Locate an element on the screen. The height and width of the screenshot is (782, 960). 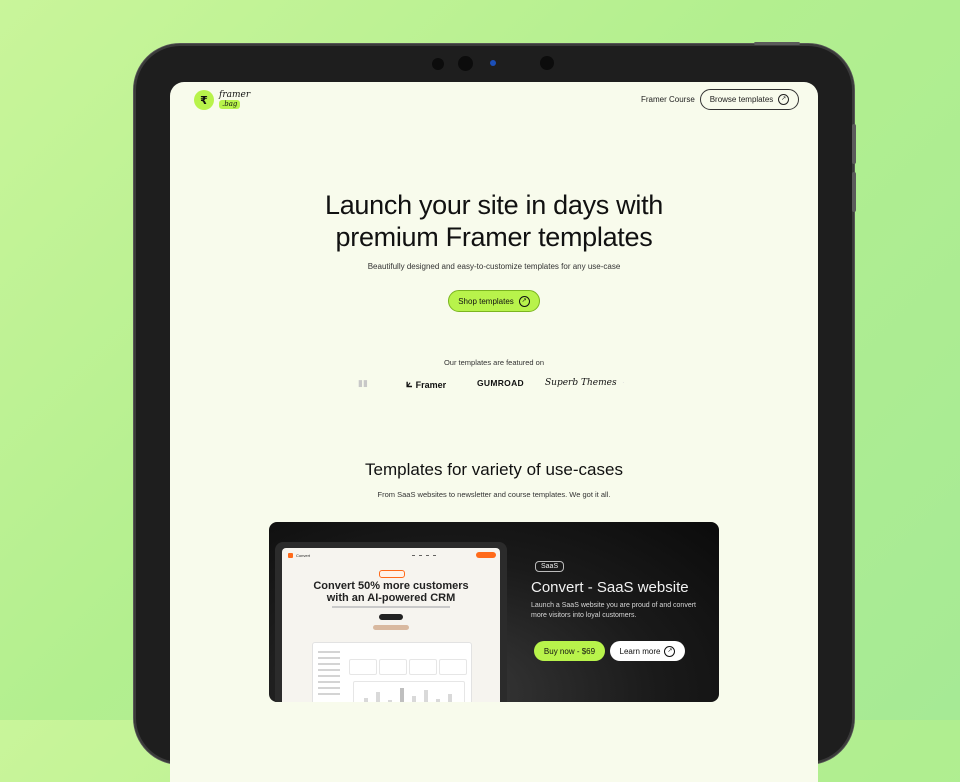
tablet-top-button is located at coordinates (777, 43).